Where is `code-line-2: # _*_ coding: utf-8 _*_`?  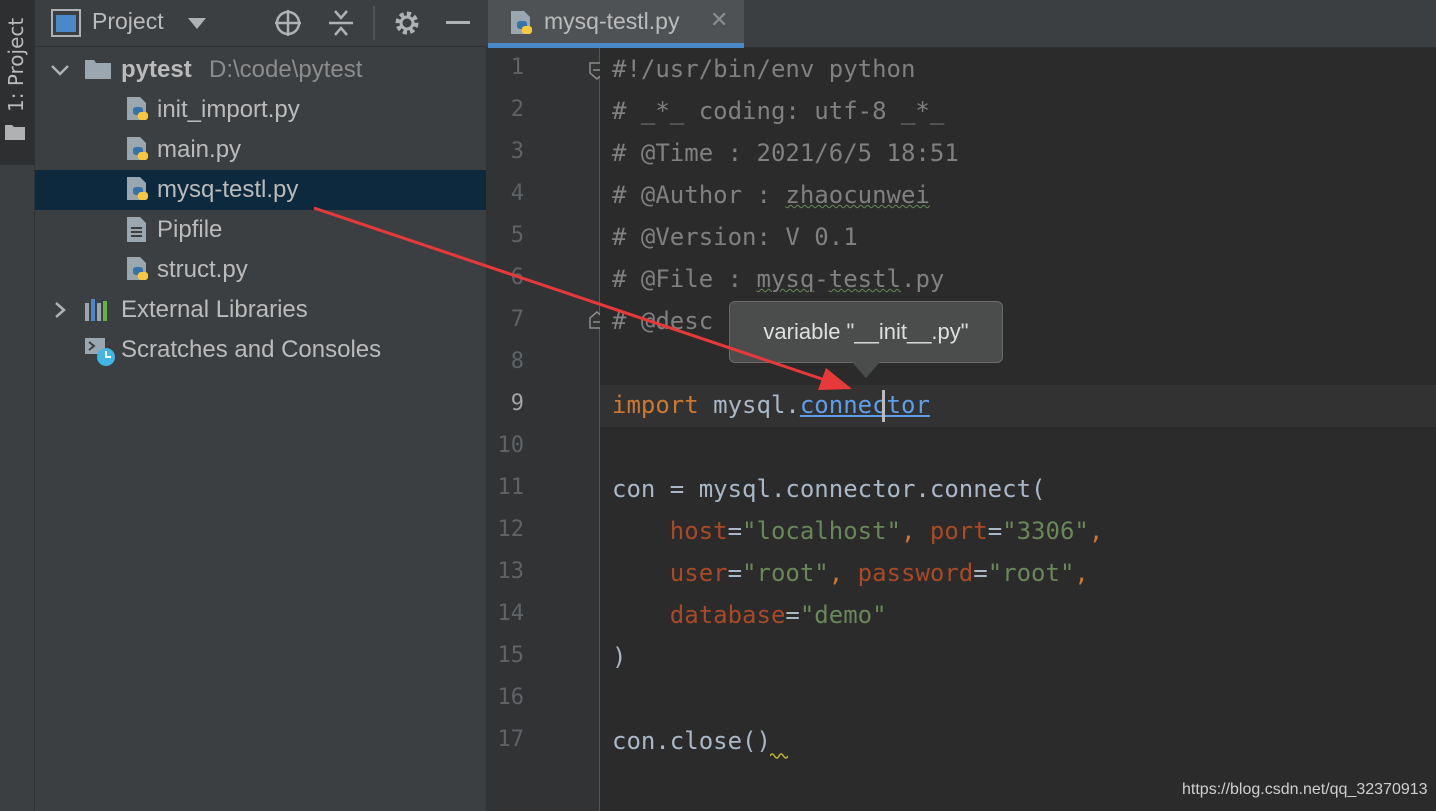 code-line-2: # _*_ coding: utf-8 _*_ is located at coordinates (778, 111).